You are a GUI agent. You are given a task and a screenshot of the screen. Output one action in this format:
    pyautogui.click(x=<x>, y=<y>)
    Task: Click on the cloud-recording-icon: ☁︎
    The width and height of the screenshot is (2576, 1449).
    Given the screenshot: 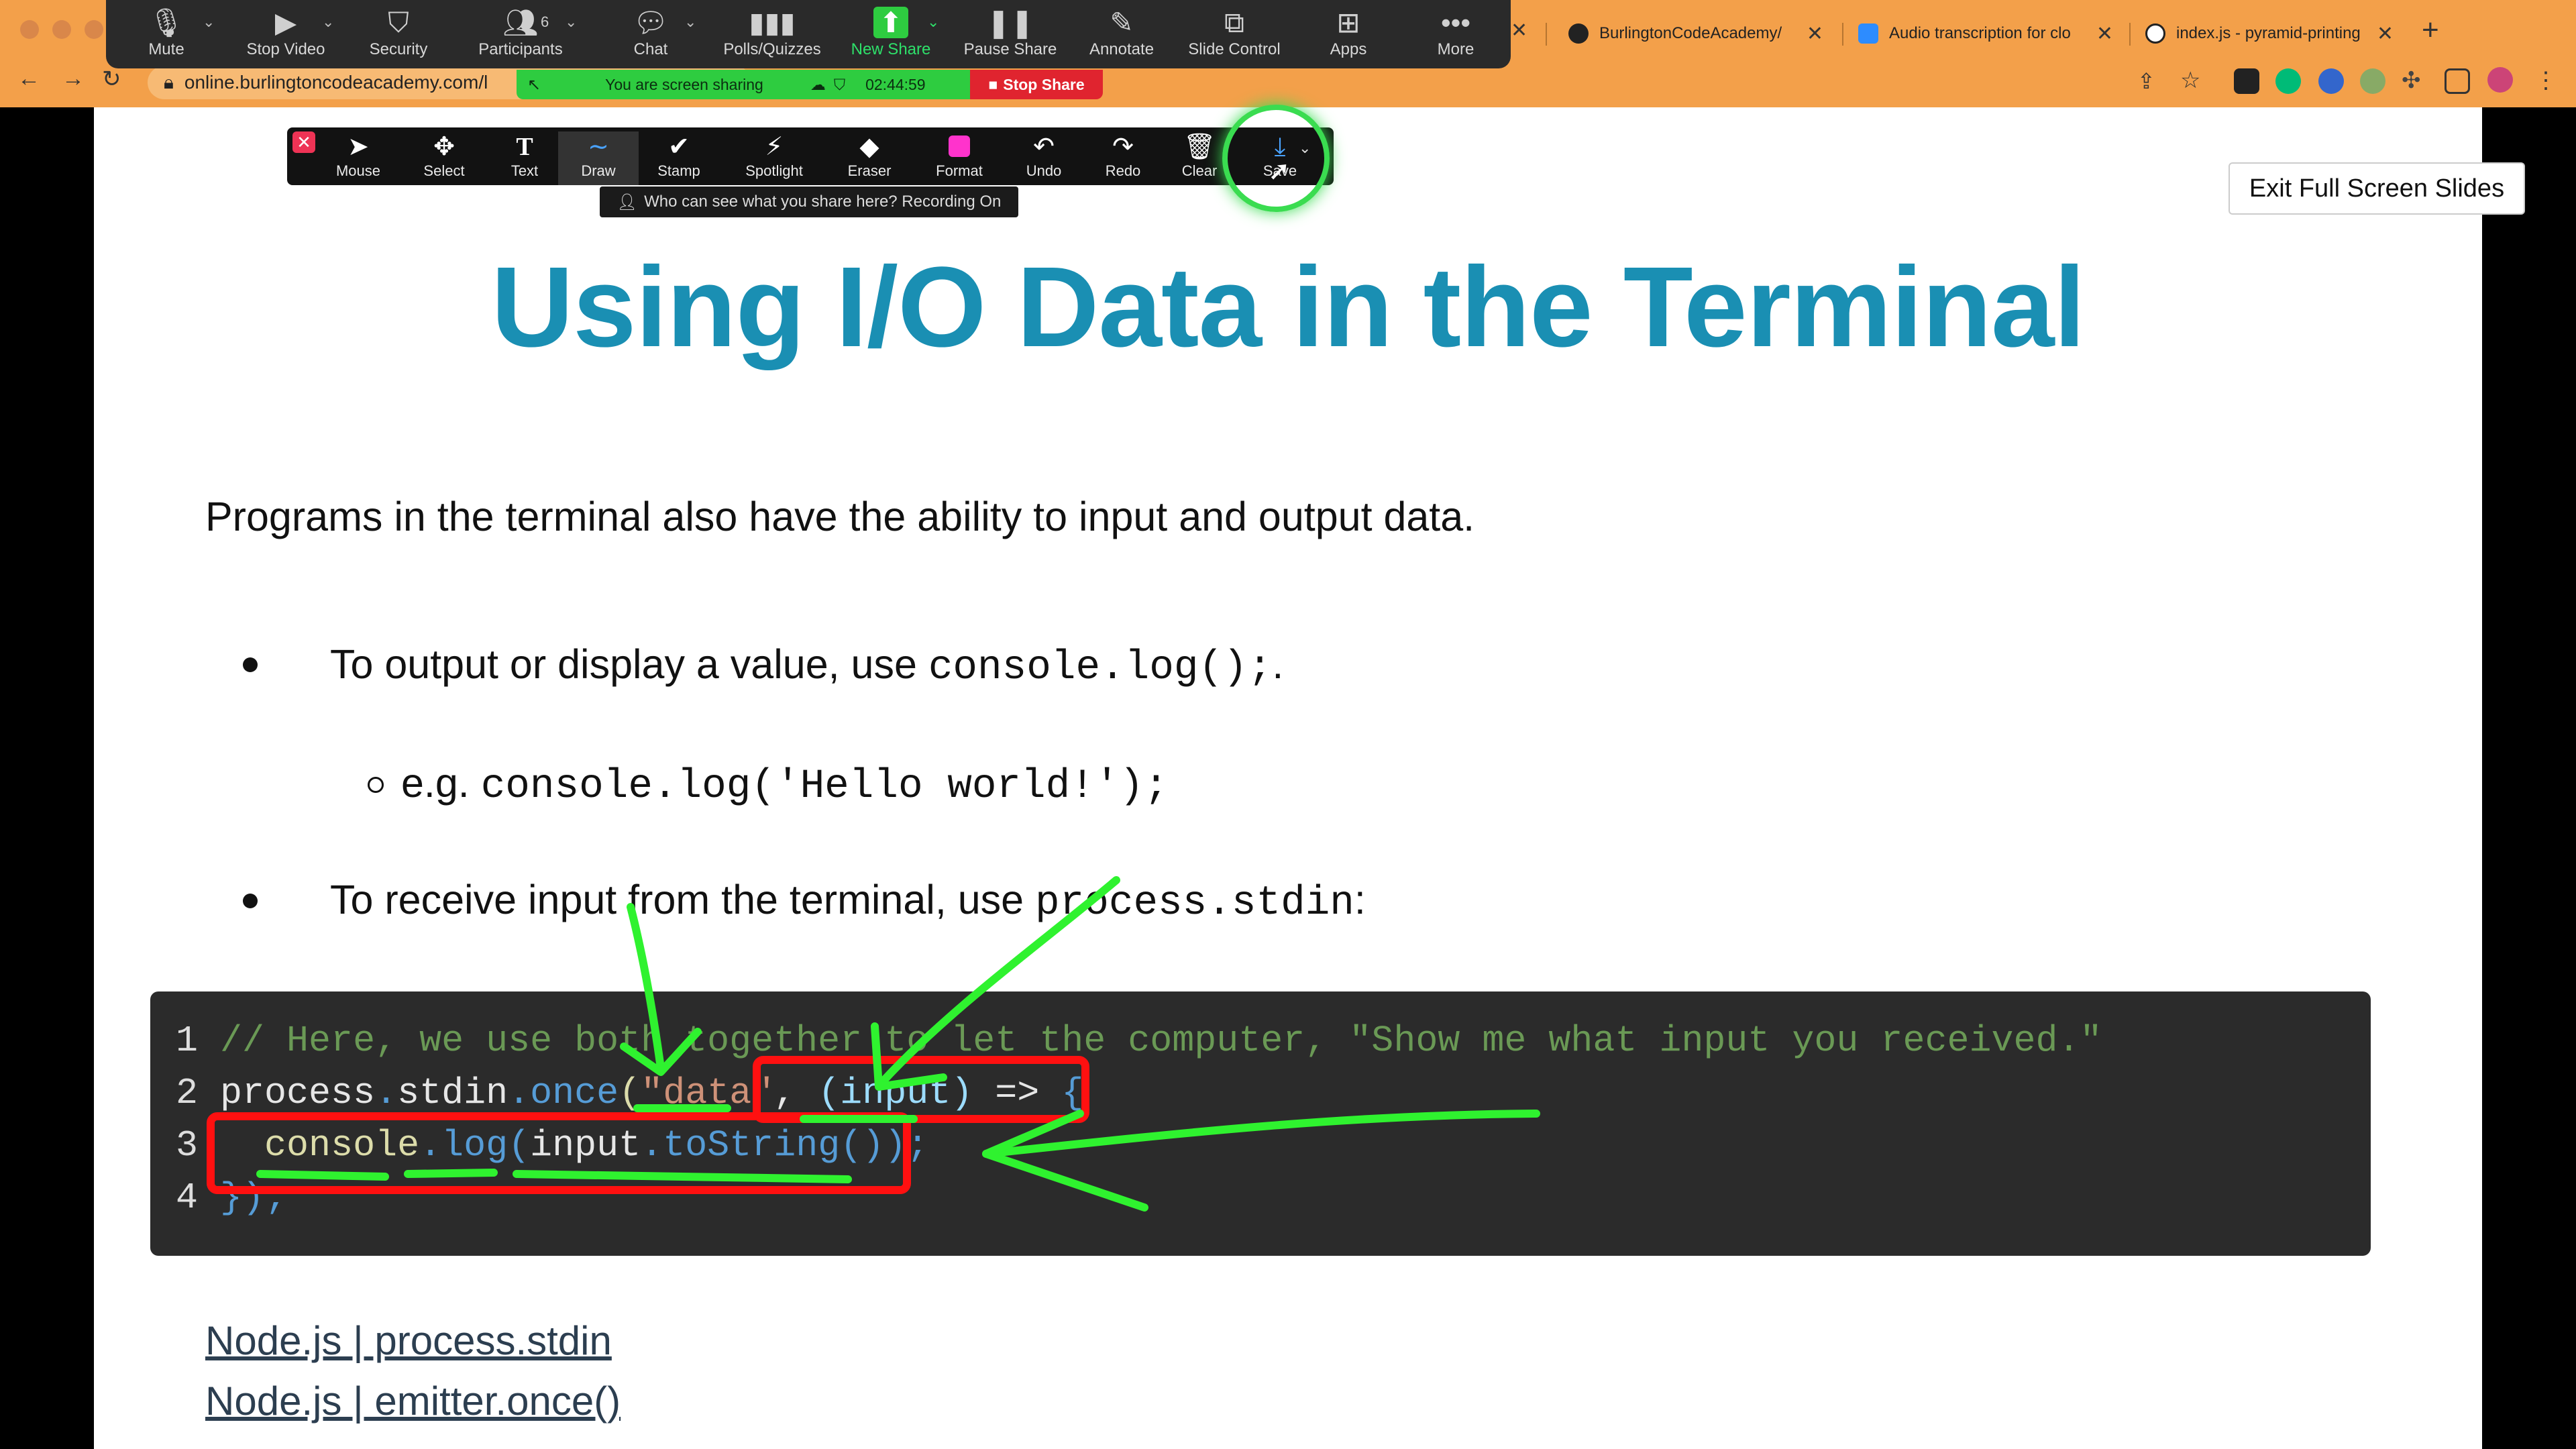 What is the action you would take?
    pyautogui.click(x=818, y=84)
    